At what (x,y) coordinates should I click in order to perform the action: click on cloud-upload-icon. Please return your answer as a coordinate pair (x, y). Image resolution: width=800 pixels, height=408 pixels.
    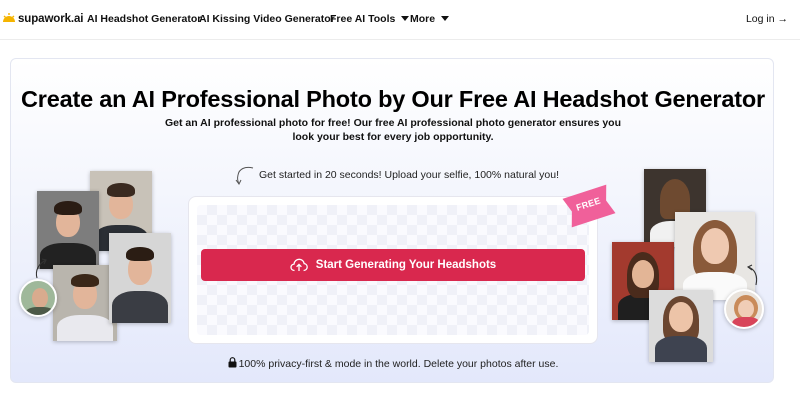
    Looking at the image, I should click on (299, 265).